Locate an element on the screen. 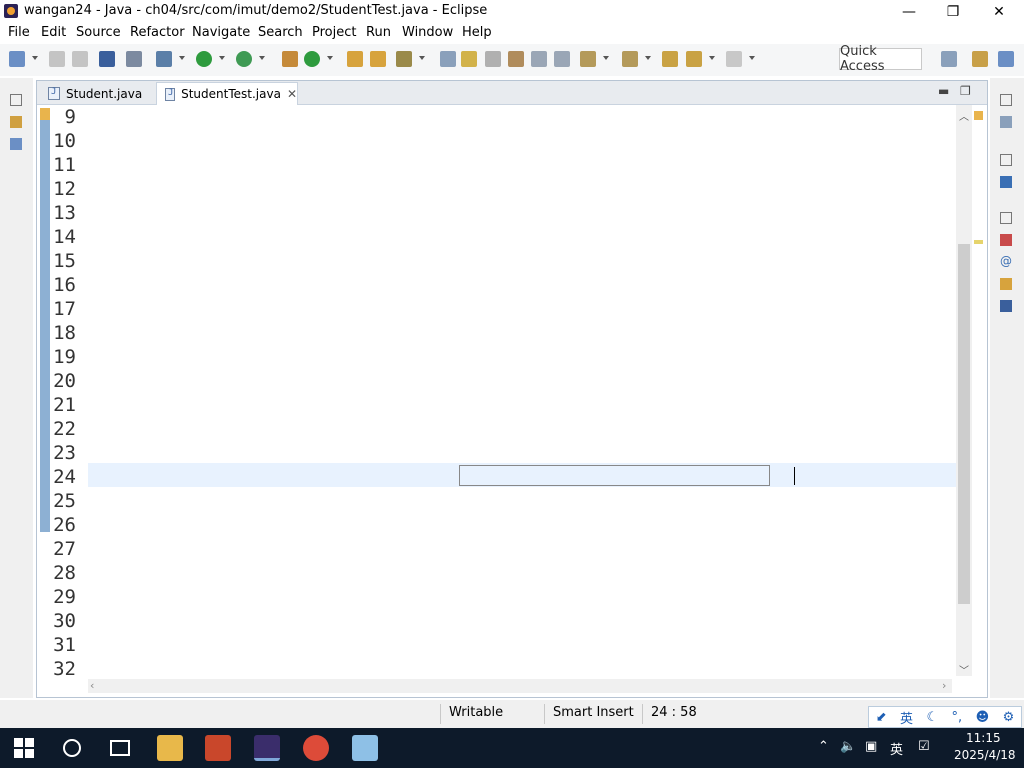 This screenshot has width=1024, height=768. open-perspective-icon is located at coordinates (949, 59).